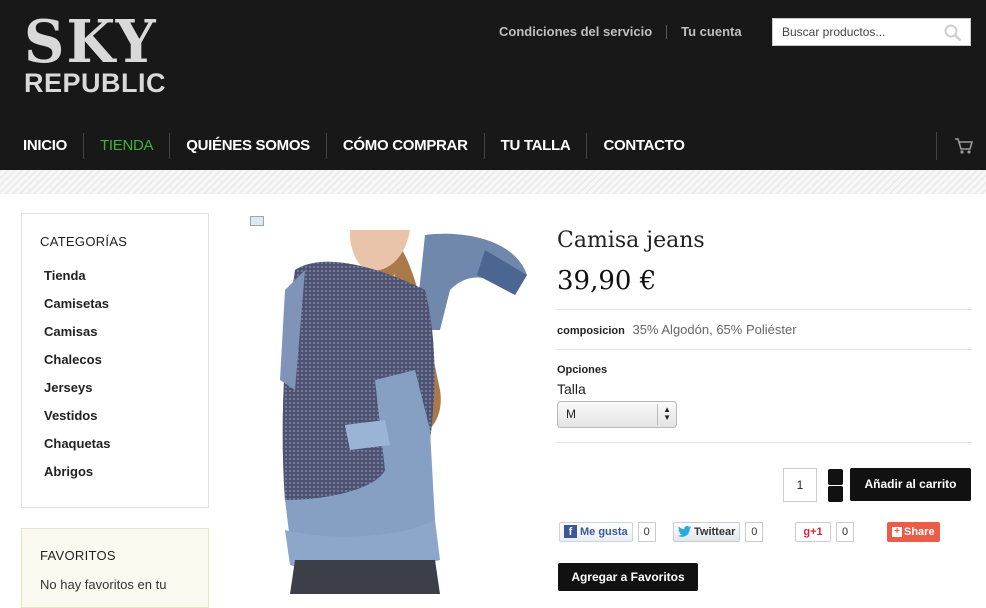  What do you see at coordinates (835, 494) in the screenshot?
I see `quantity-decrease-button` at bounding box center [835, 494].